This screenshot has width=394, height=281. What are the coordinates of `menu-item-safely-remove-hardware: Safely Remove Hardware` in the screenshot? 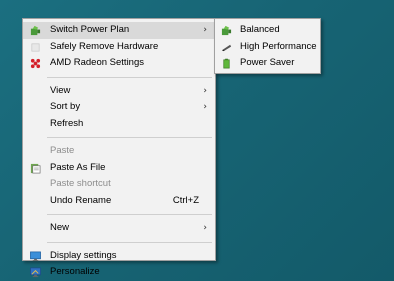 It's located at (119, 47).